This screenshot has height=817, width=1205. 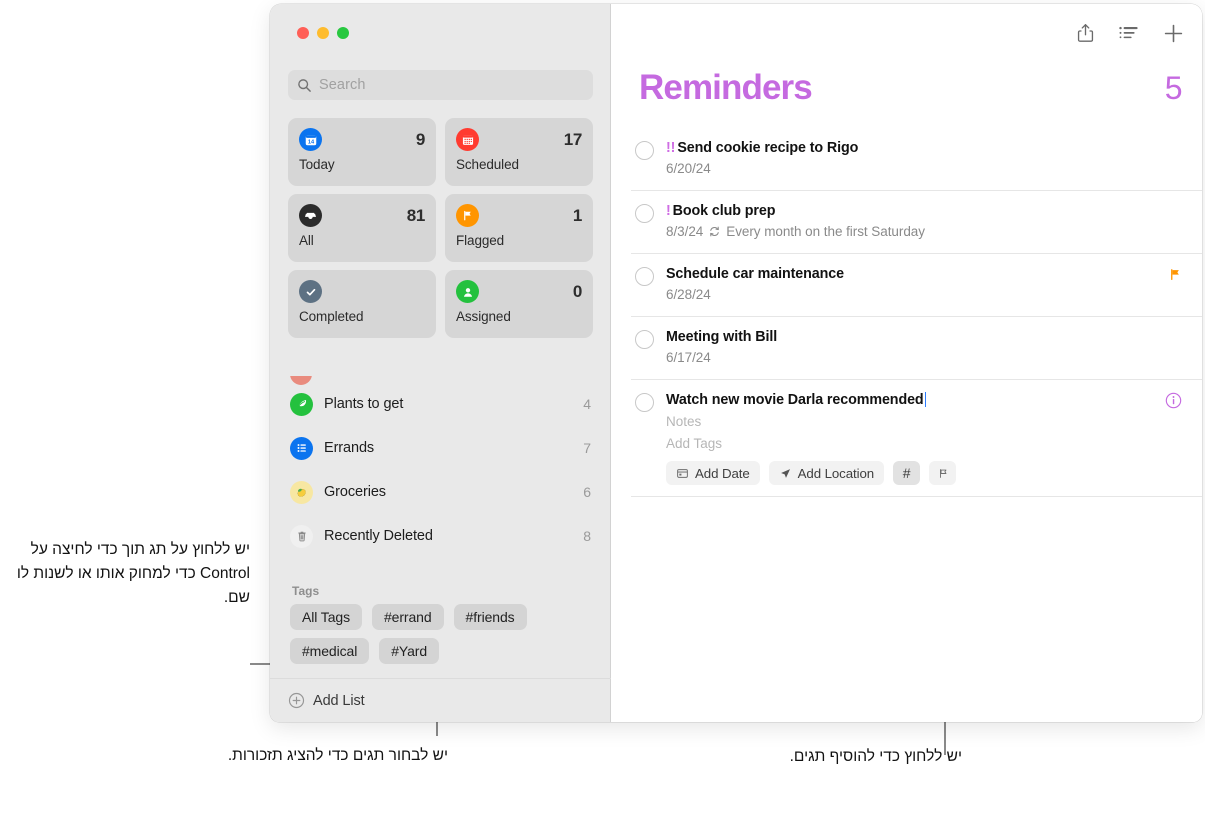 I want to click on smart-list-count: 9, so click(x=420, y=139).